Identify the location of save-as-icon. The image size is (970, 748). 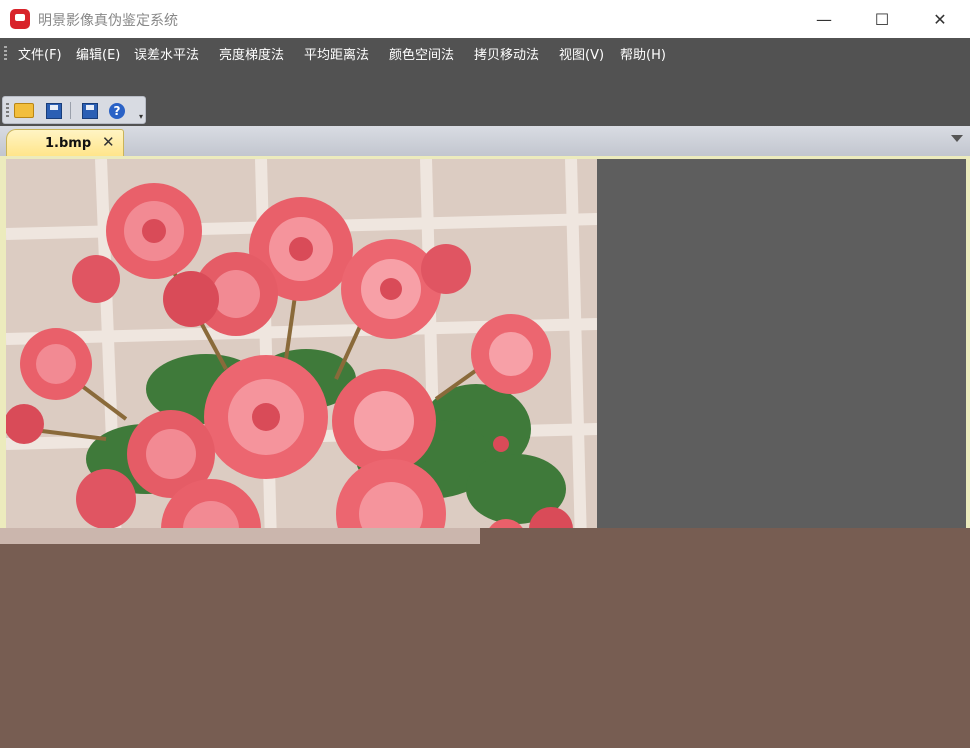
(90, 110).